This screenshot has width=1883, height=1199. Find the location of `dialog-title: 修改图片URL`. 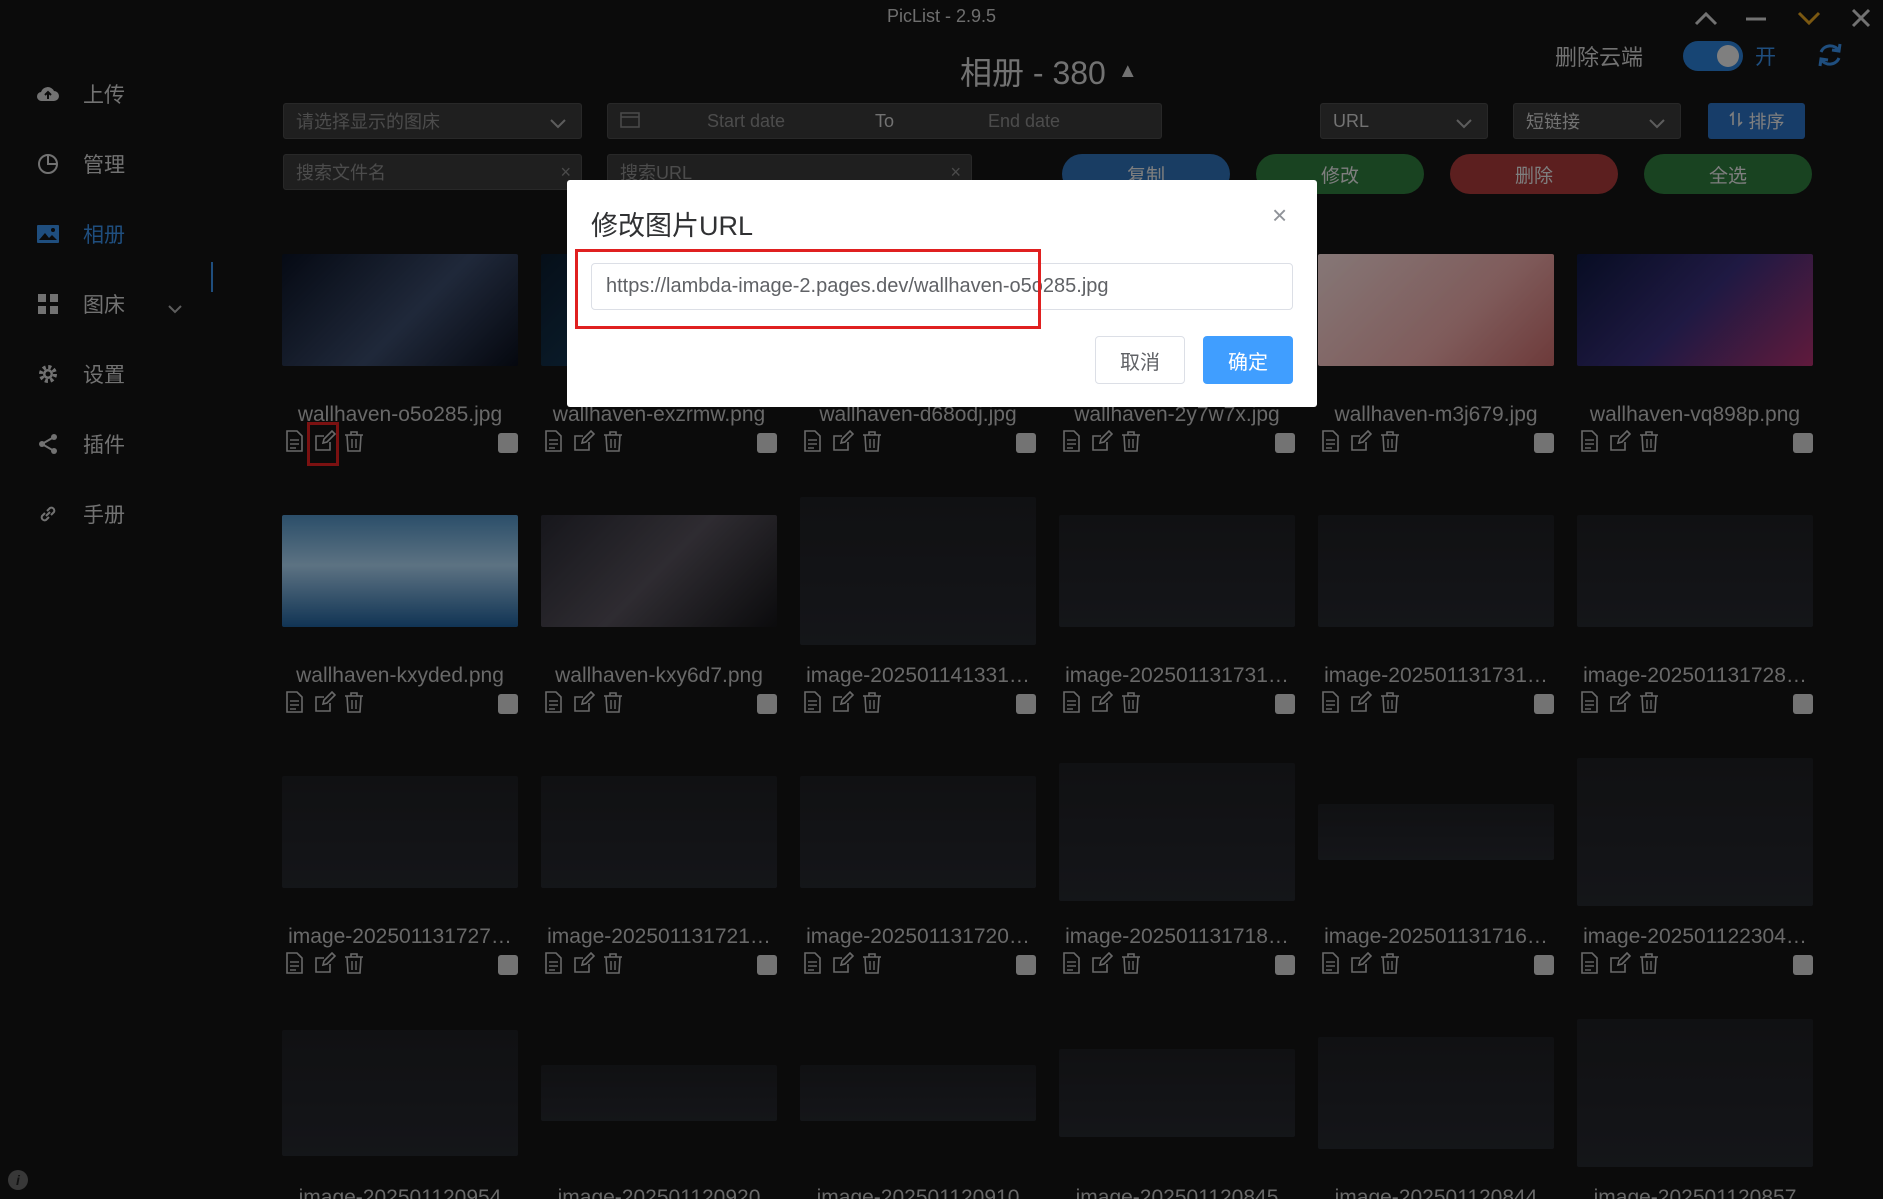

dialog-title: 修改图片URL is located at coordinates (672, 226).